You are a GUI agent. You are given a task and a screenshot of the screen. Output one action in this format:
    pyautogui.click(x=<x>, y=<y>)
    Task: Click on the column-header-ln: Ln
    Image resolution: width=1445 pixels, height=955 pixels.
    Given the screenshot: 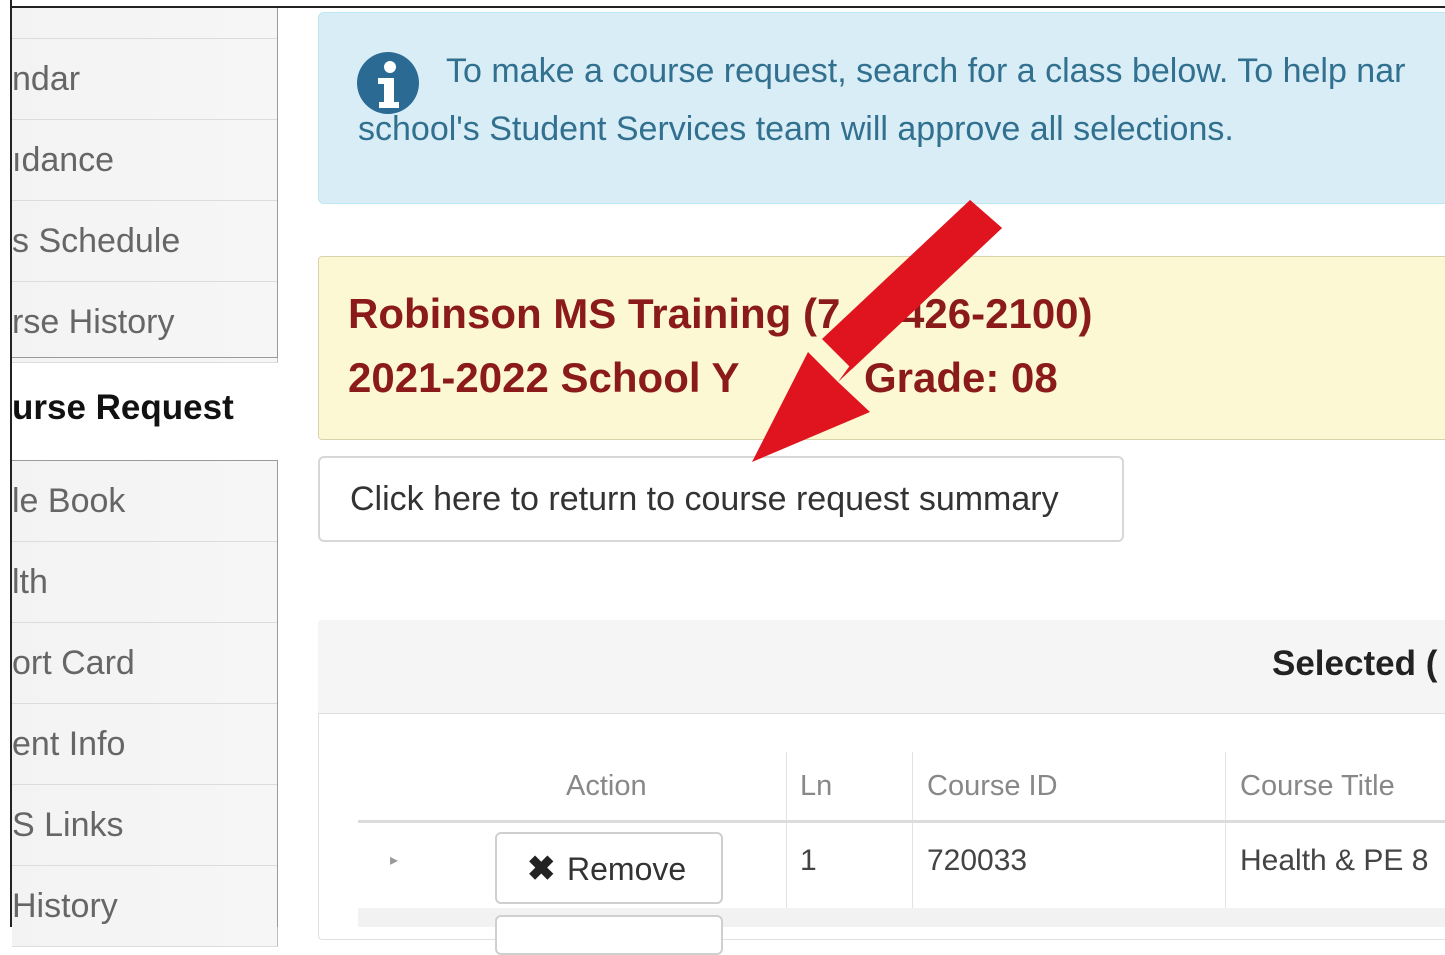 What is the action you would take?
    pyautogui.click(x=816, y=786)
    